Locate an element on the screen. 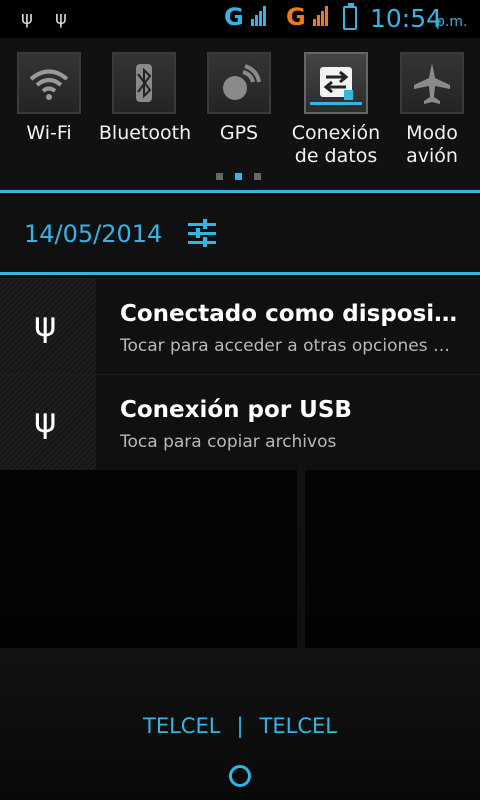  data-connection-toggle-button is located at coordinates (336, 83).